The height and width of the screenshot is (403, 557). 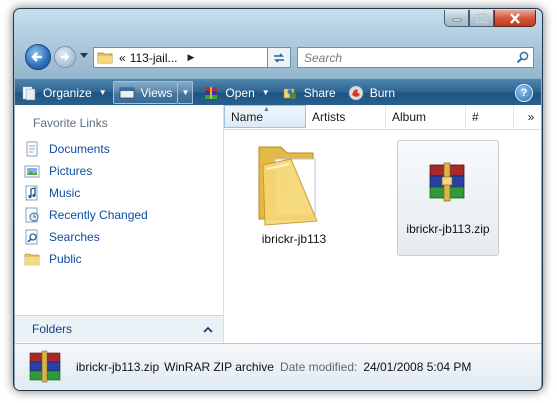 I want to click on documents-icon, so click(x=32, y=149).